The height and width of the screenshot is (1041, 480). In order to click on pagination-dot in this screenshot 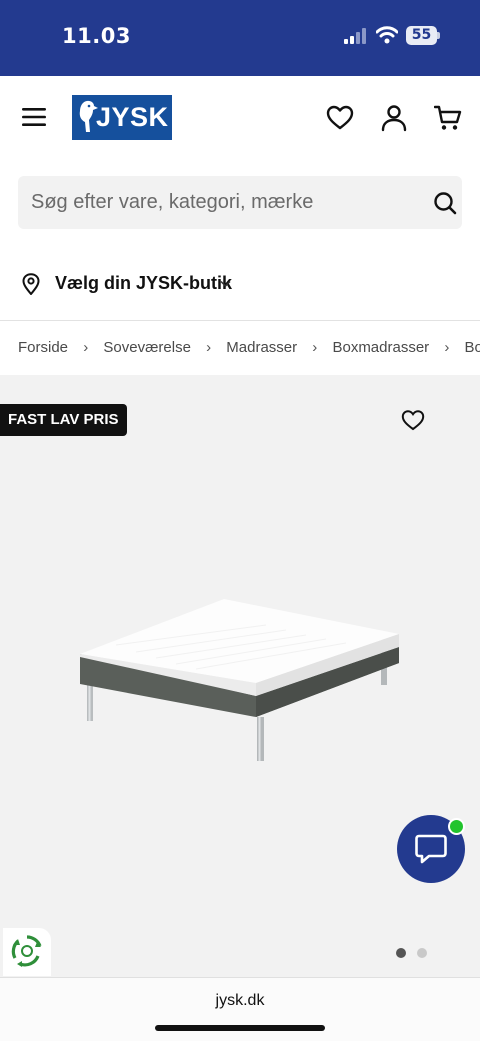, I will do `click(422, 953)`.